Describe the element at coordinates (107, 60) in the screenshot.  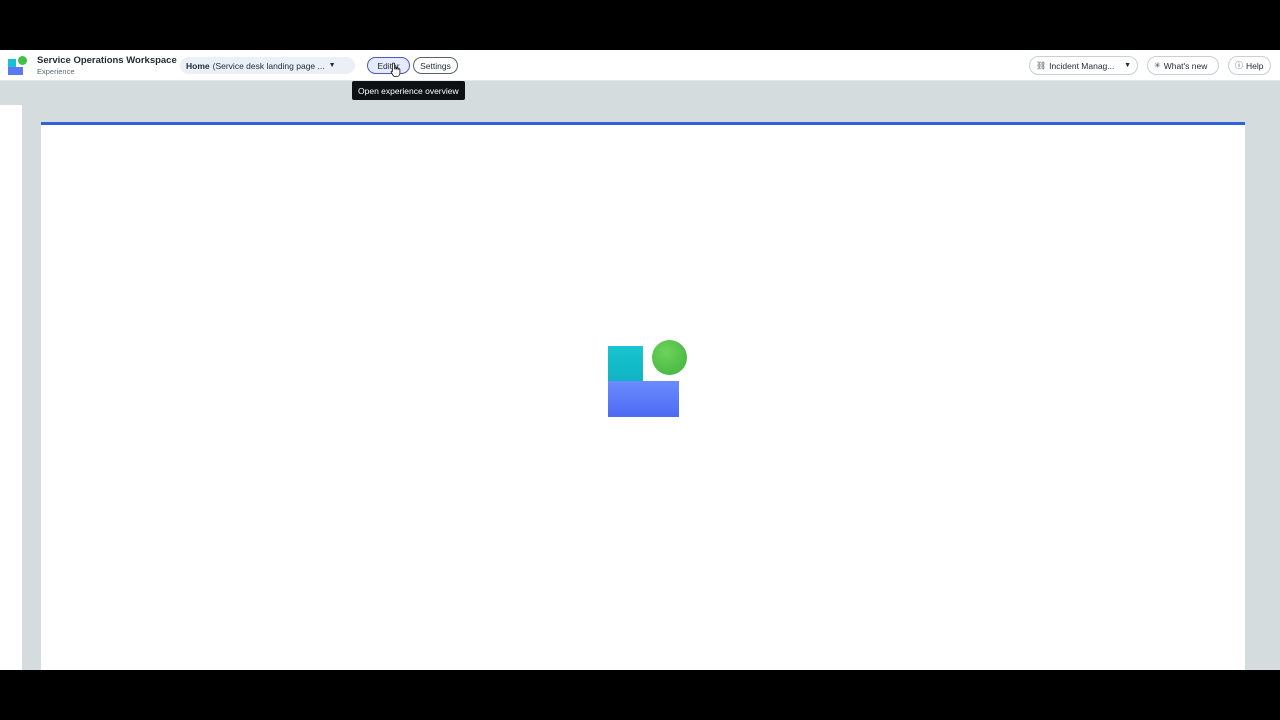
I see `app-title: Service Operations Workspace` at that location.